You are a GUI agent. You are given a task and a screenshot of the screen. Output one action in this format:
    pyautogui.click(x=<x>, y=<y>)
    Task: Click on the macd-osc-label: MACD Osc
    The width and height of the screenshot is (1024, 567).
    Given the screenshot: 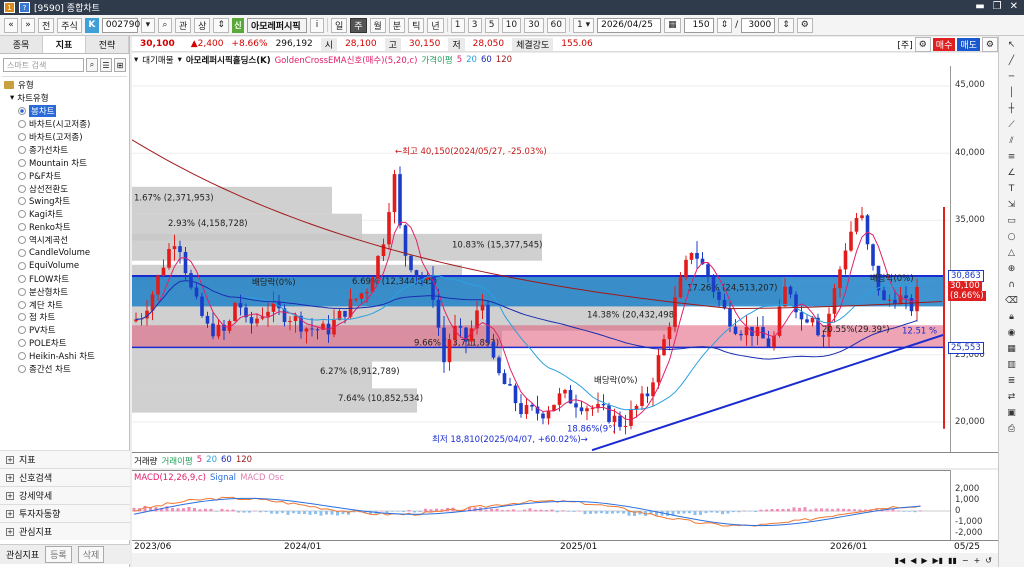 What is the action you would take?
    pyautogui.click(x=262, y=478)
    